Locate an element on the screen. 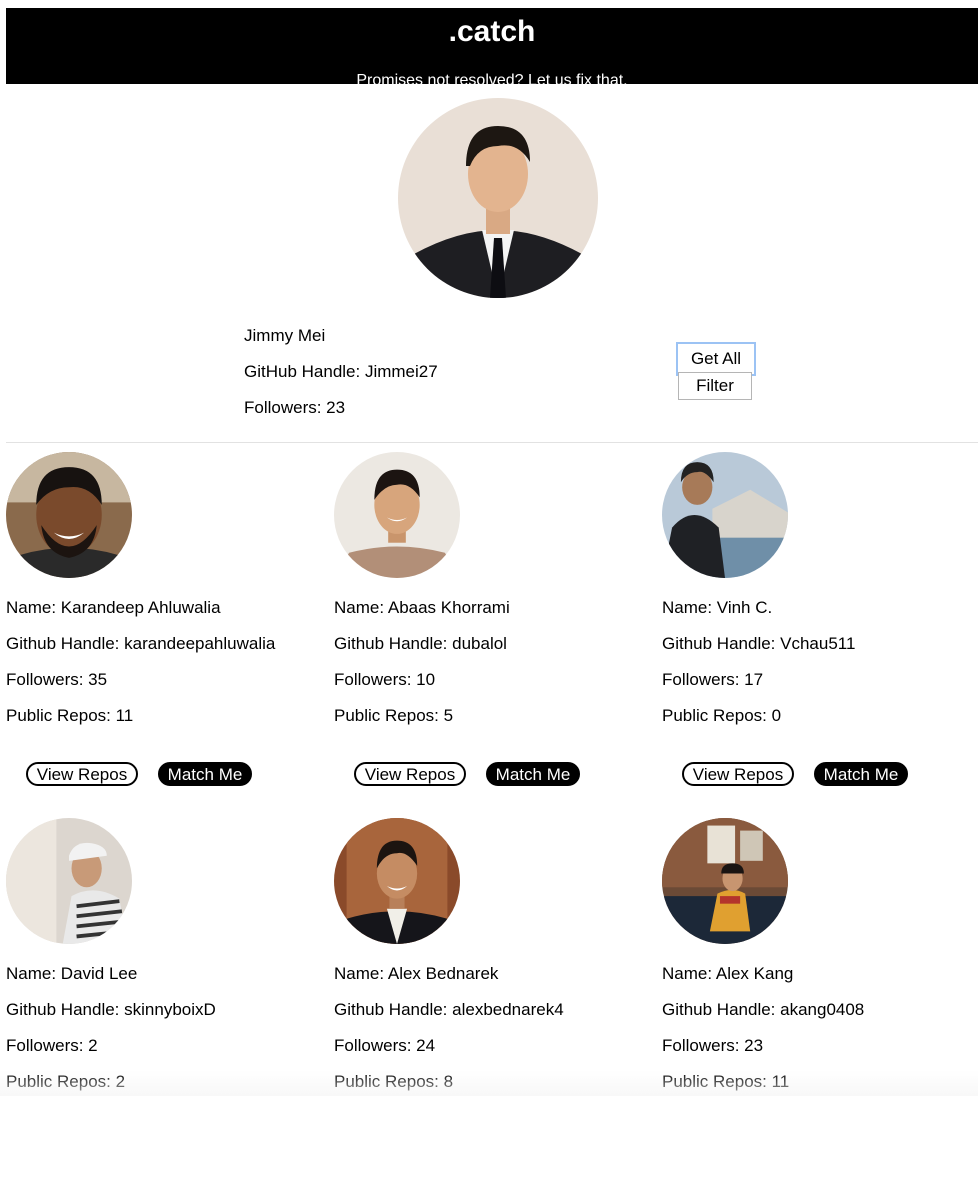 This screenshot has width=978, height=1178. profile-name: Name: Karandeep Ahluwalia is located at coordinates (113, 607).